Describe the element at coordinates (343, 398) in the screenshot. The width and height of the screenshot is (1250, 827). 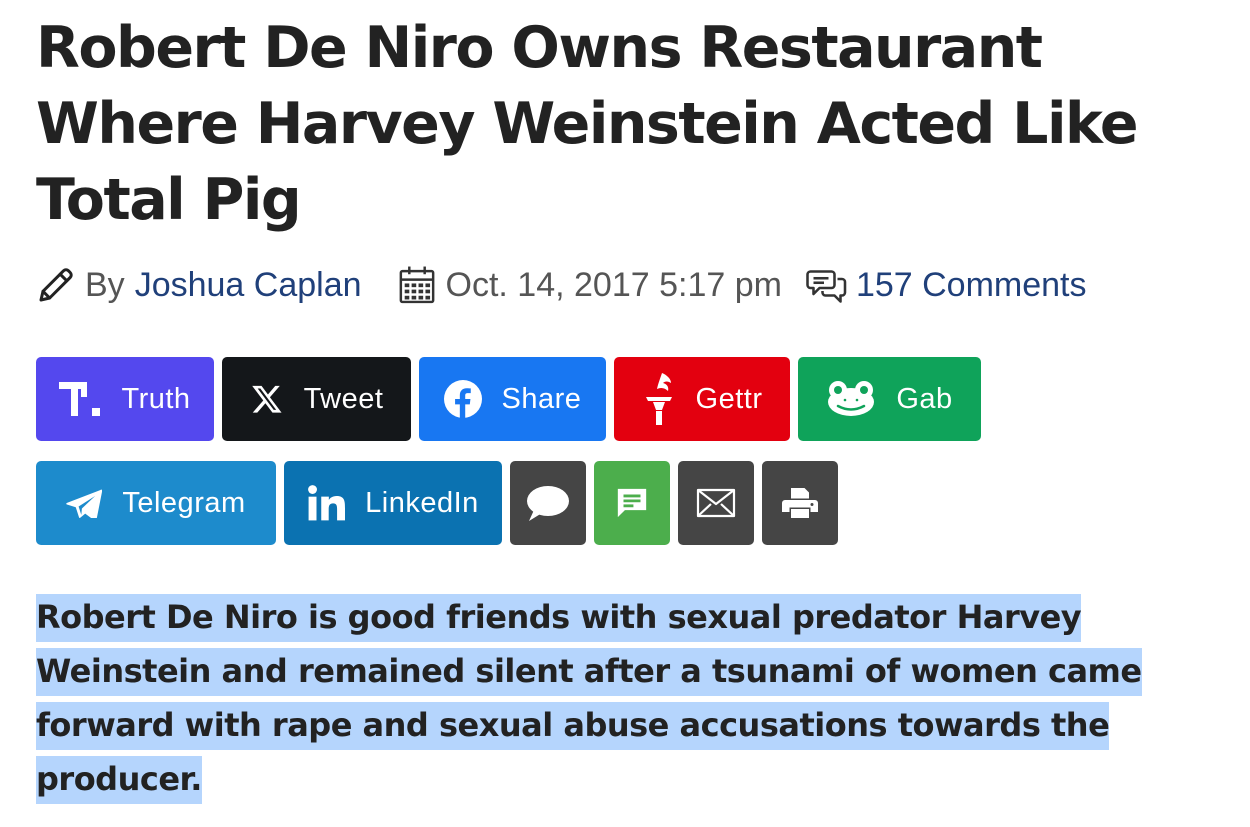
I see `tweet-label: Tweet` at that location.